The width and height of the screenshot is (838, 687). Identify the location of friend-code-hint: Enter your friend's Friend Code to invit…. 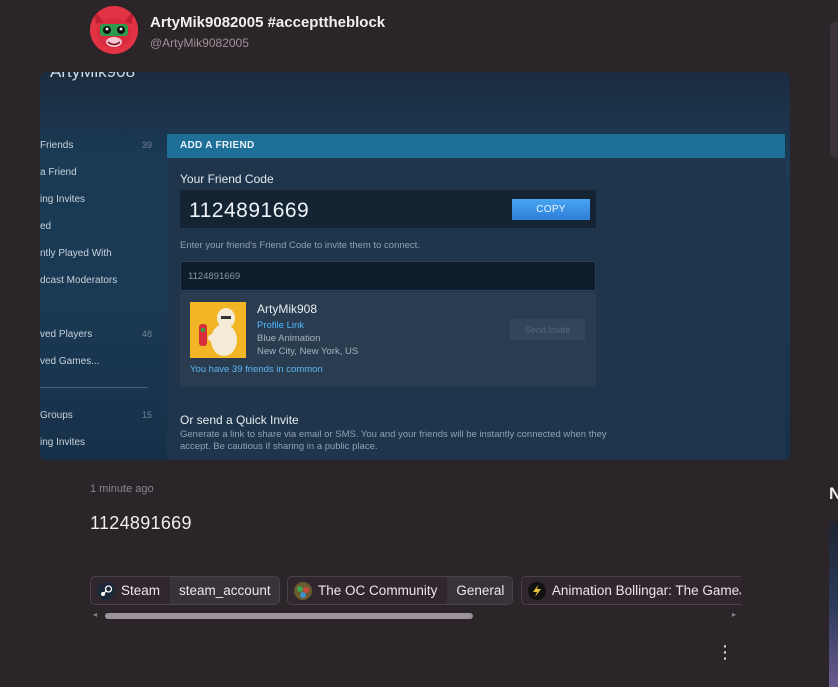
(300, 245).